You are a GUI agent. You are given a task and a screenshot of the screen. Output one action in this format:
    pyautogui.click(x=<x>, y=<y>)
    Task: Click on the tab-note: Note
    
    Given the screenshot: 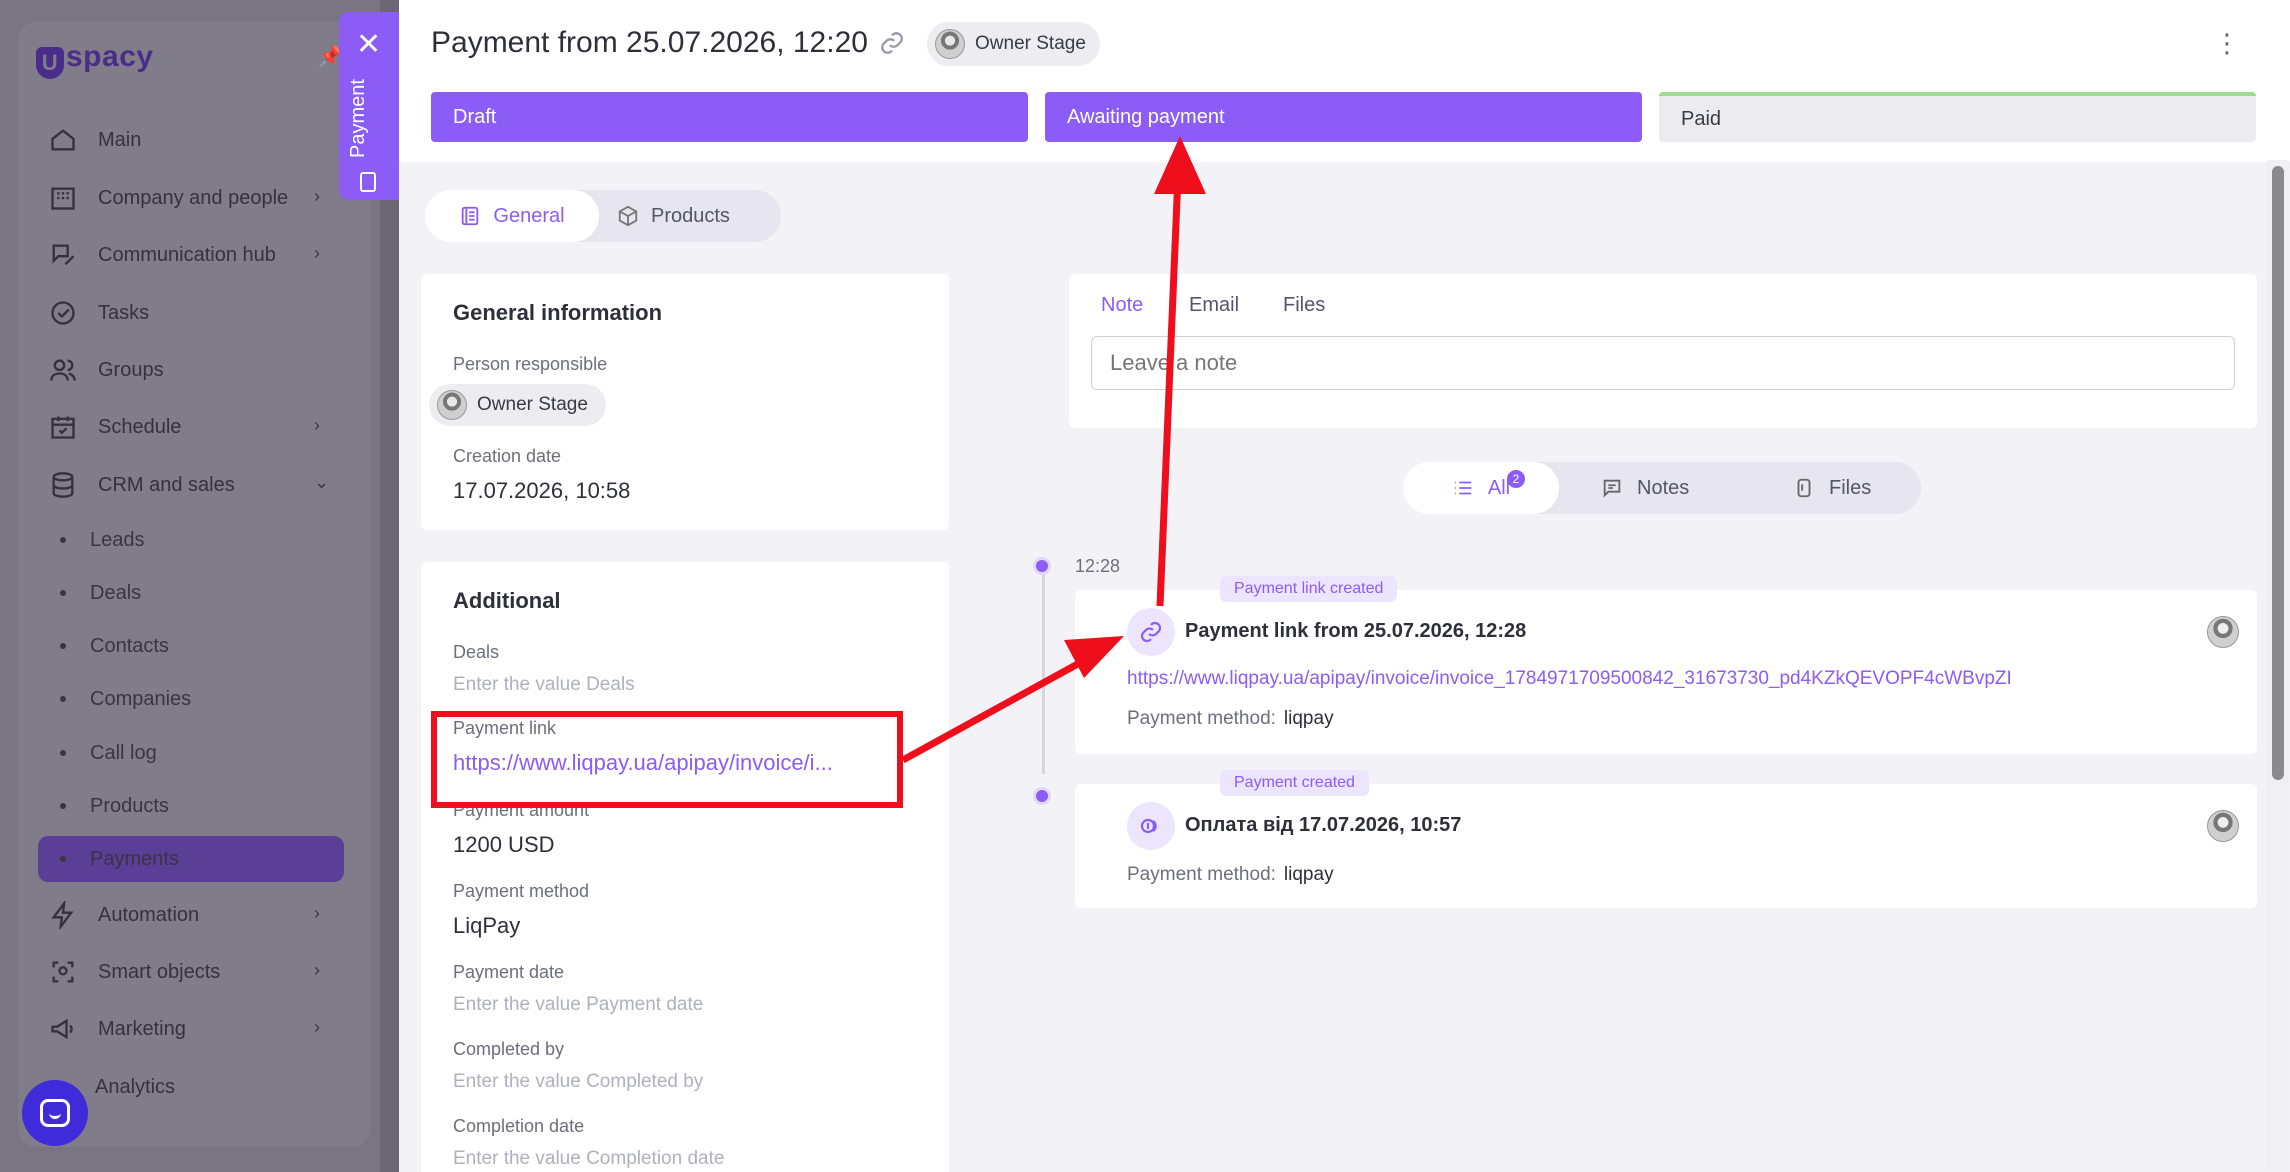 What is the action you would take?
    pyautogui.click(x=1122, y=305)
    